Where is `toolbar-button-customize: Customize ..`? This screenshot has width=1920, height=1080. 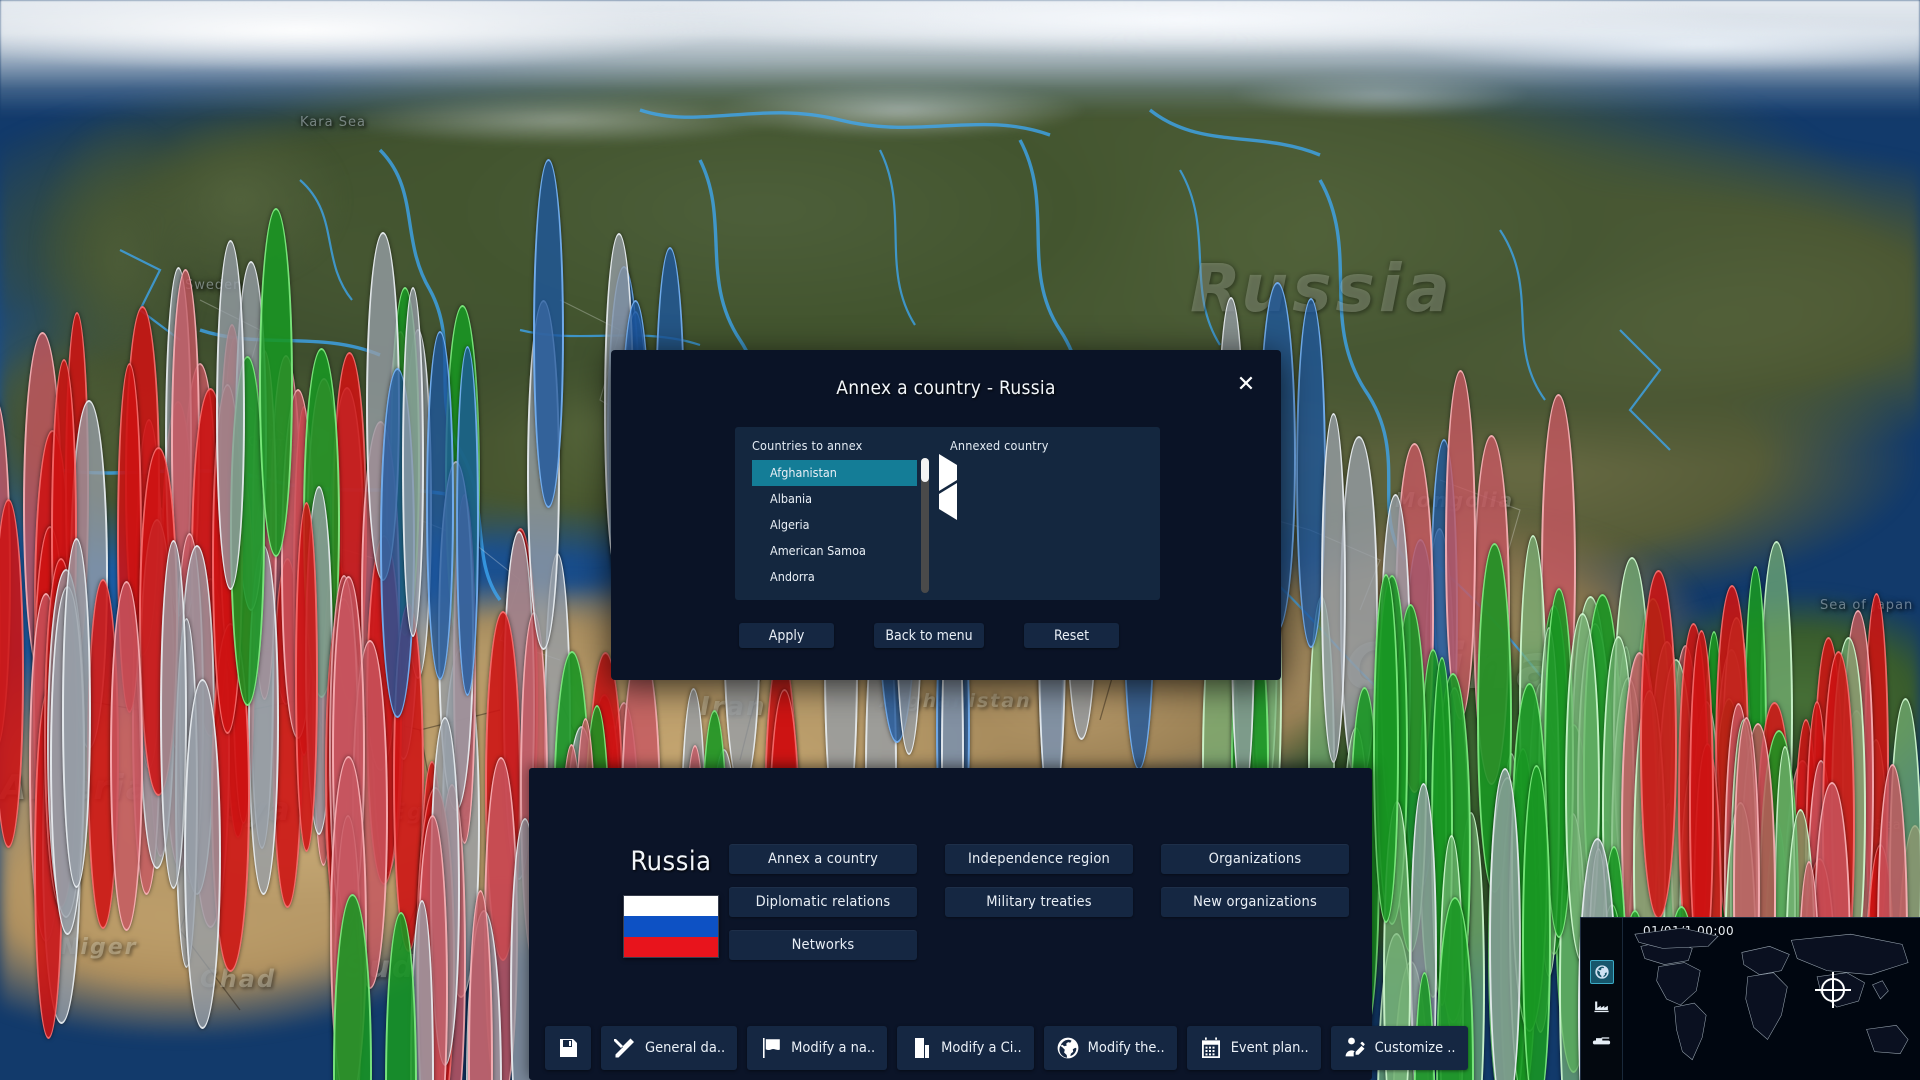
toolbar-button-customize: Customize .. is located at coordinates (1399, 1048).